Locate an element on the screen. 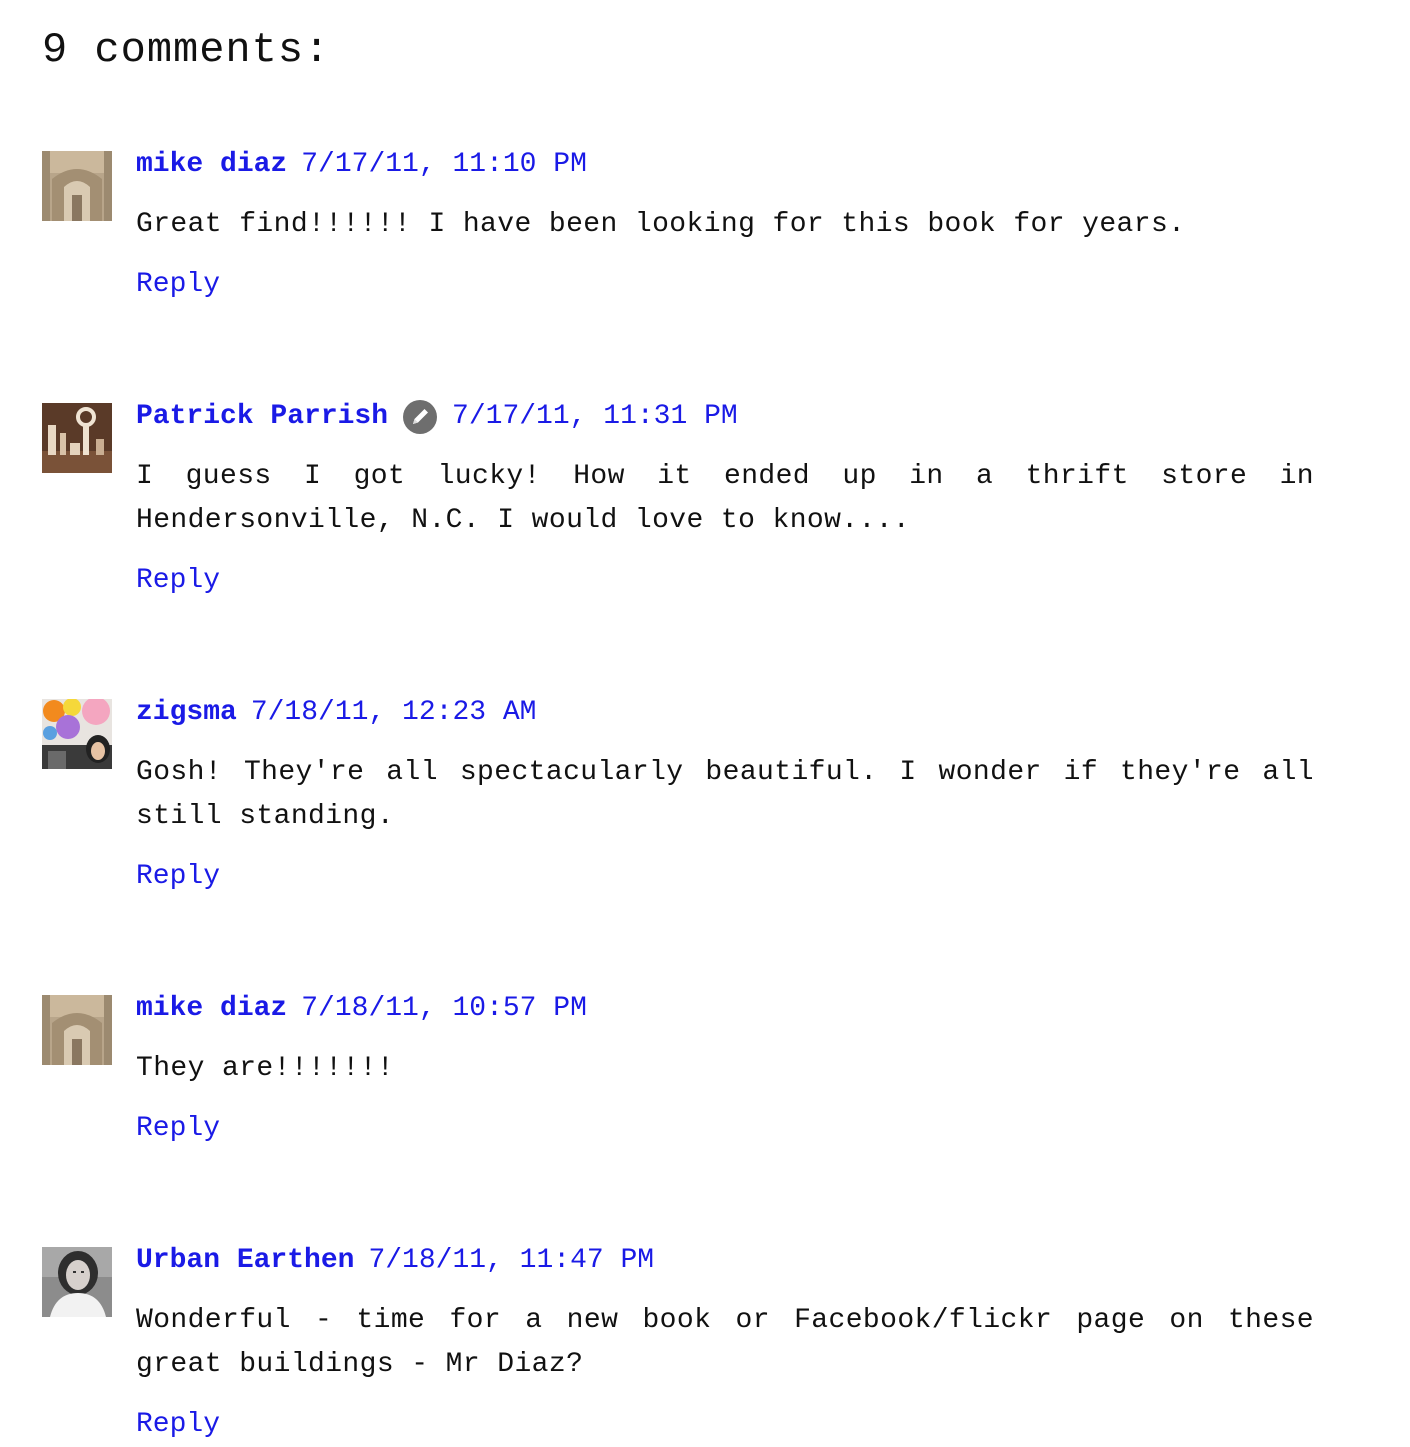 The height and width of the screenshot is (1447, 1410). comment-author-link: Patrick Parrish is located at coordinates (262, 417).